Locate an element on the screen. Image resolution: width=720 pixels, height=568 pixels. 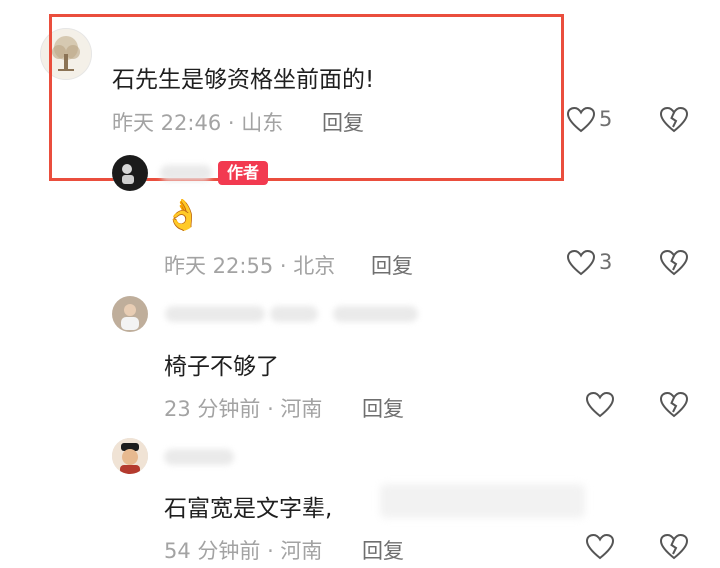
blurred-content is located at coordinates (482, 501).